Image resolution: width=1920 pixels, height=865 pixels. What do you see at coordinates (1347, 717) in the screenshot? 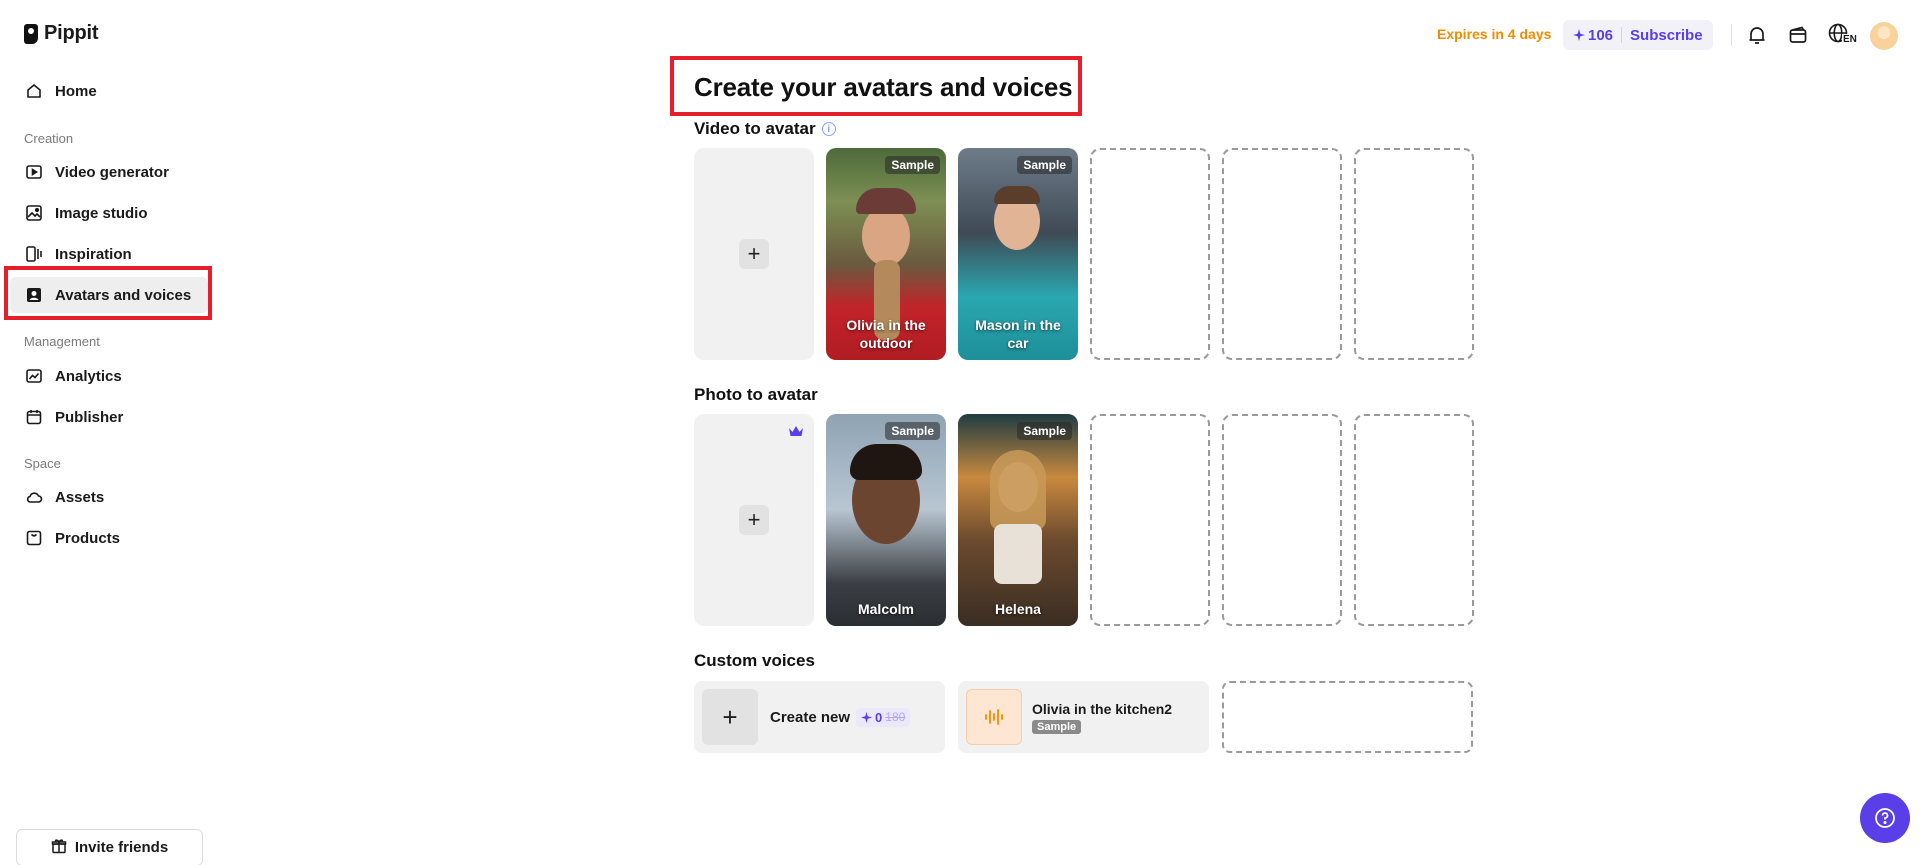
I see `empty-voice-slot` at bounding box center [1347, 717].